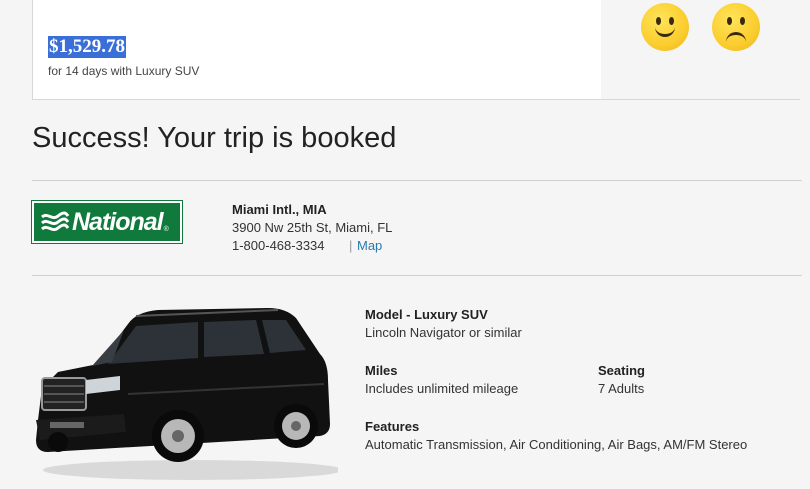 The height and width of the screenshot is (489, 810). Describe the element at coordinates (369, 245) in the screenshot. I see `map-link: Map` at that location.